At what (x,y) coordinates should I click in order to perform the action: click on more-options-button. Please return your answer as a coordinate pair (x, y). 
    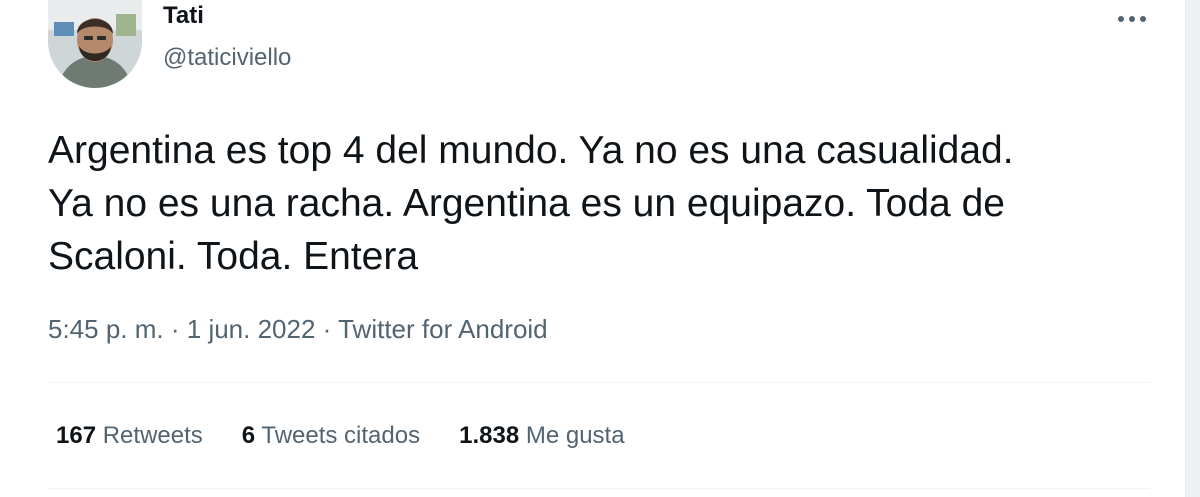
    Looking at the image, I should click on (1132, 19).